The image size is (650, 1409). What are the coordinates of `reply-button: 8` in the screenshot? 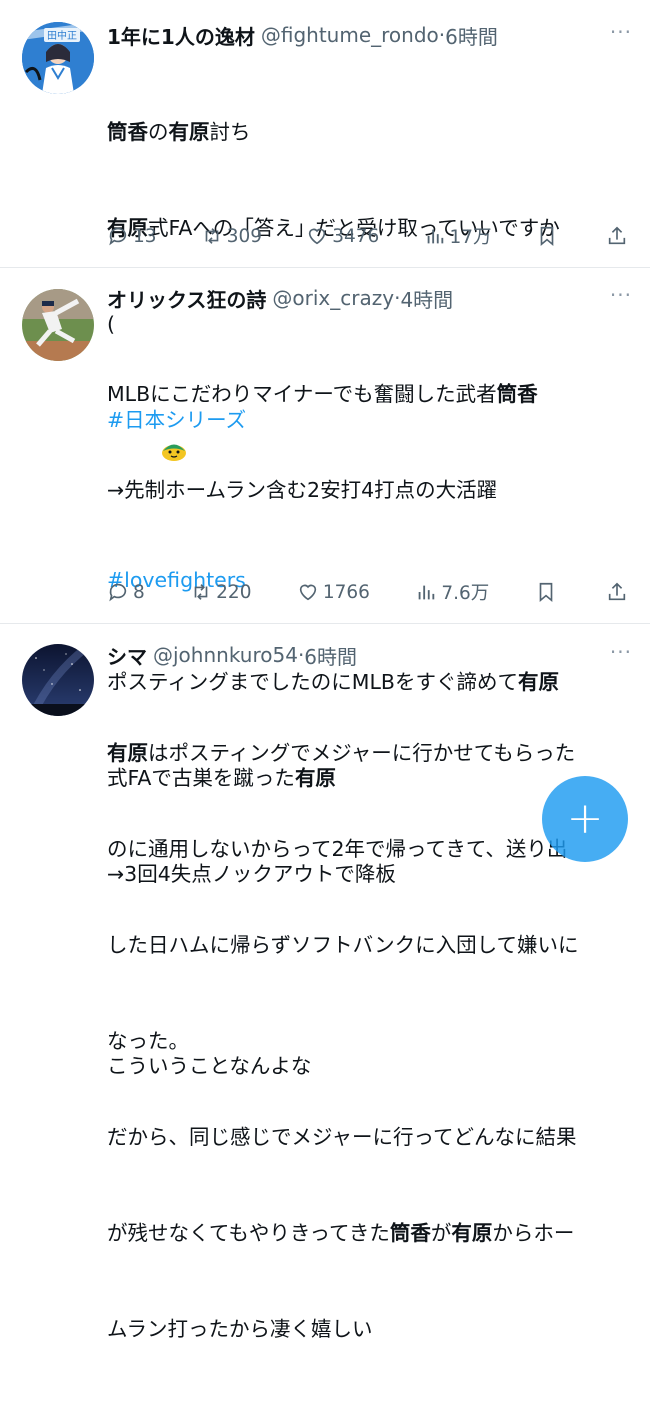 It's located at (126, 592).